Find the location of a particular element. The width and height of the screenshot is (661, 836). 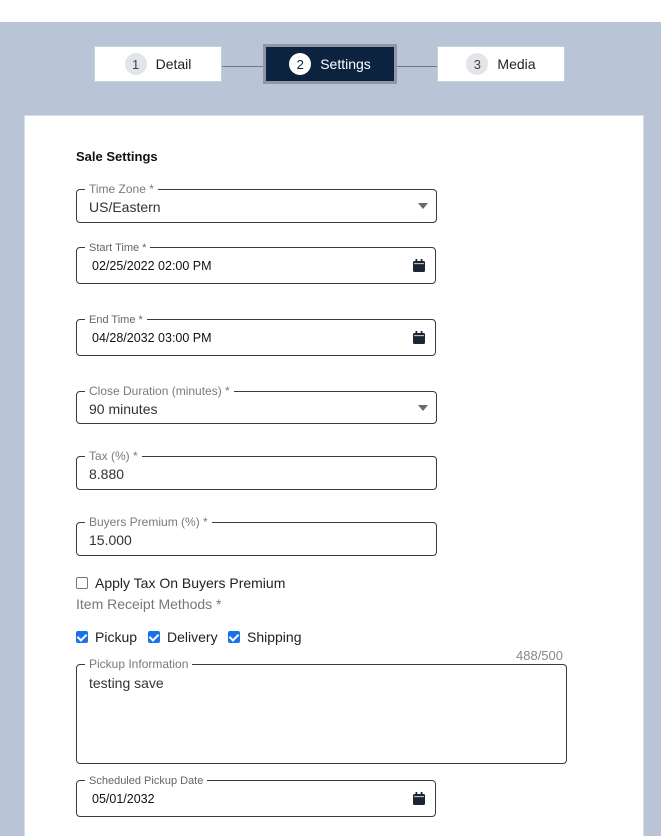

step-media: 3 Media is located at coordinates (501, 64).